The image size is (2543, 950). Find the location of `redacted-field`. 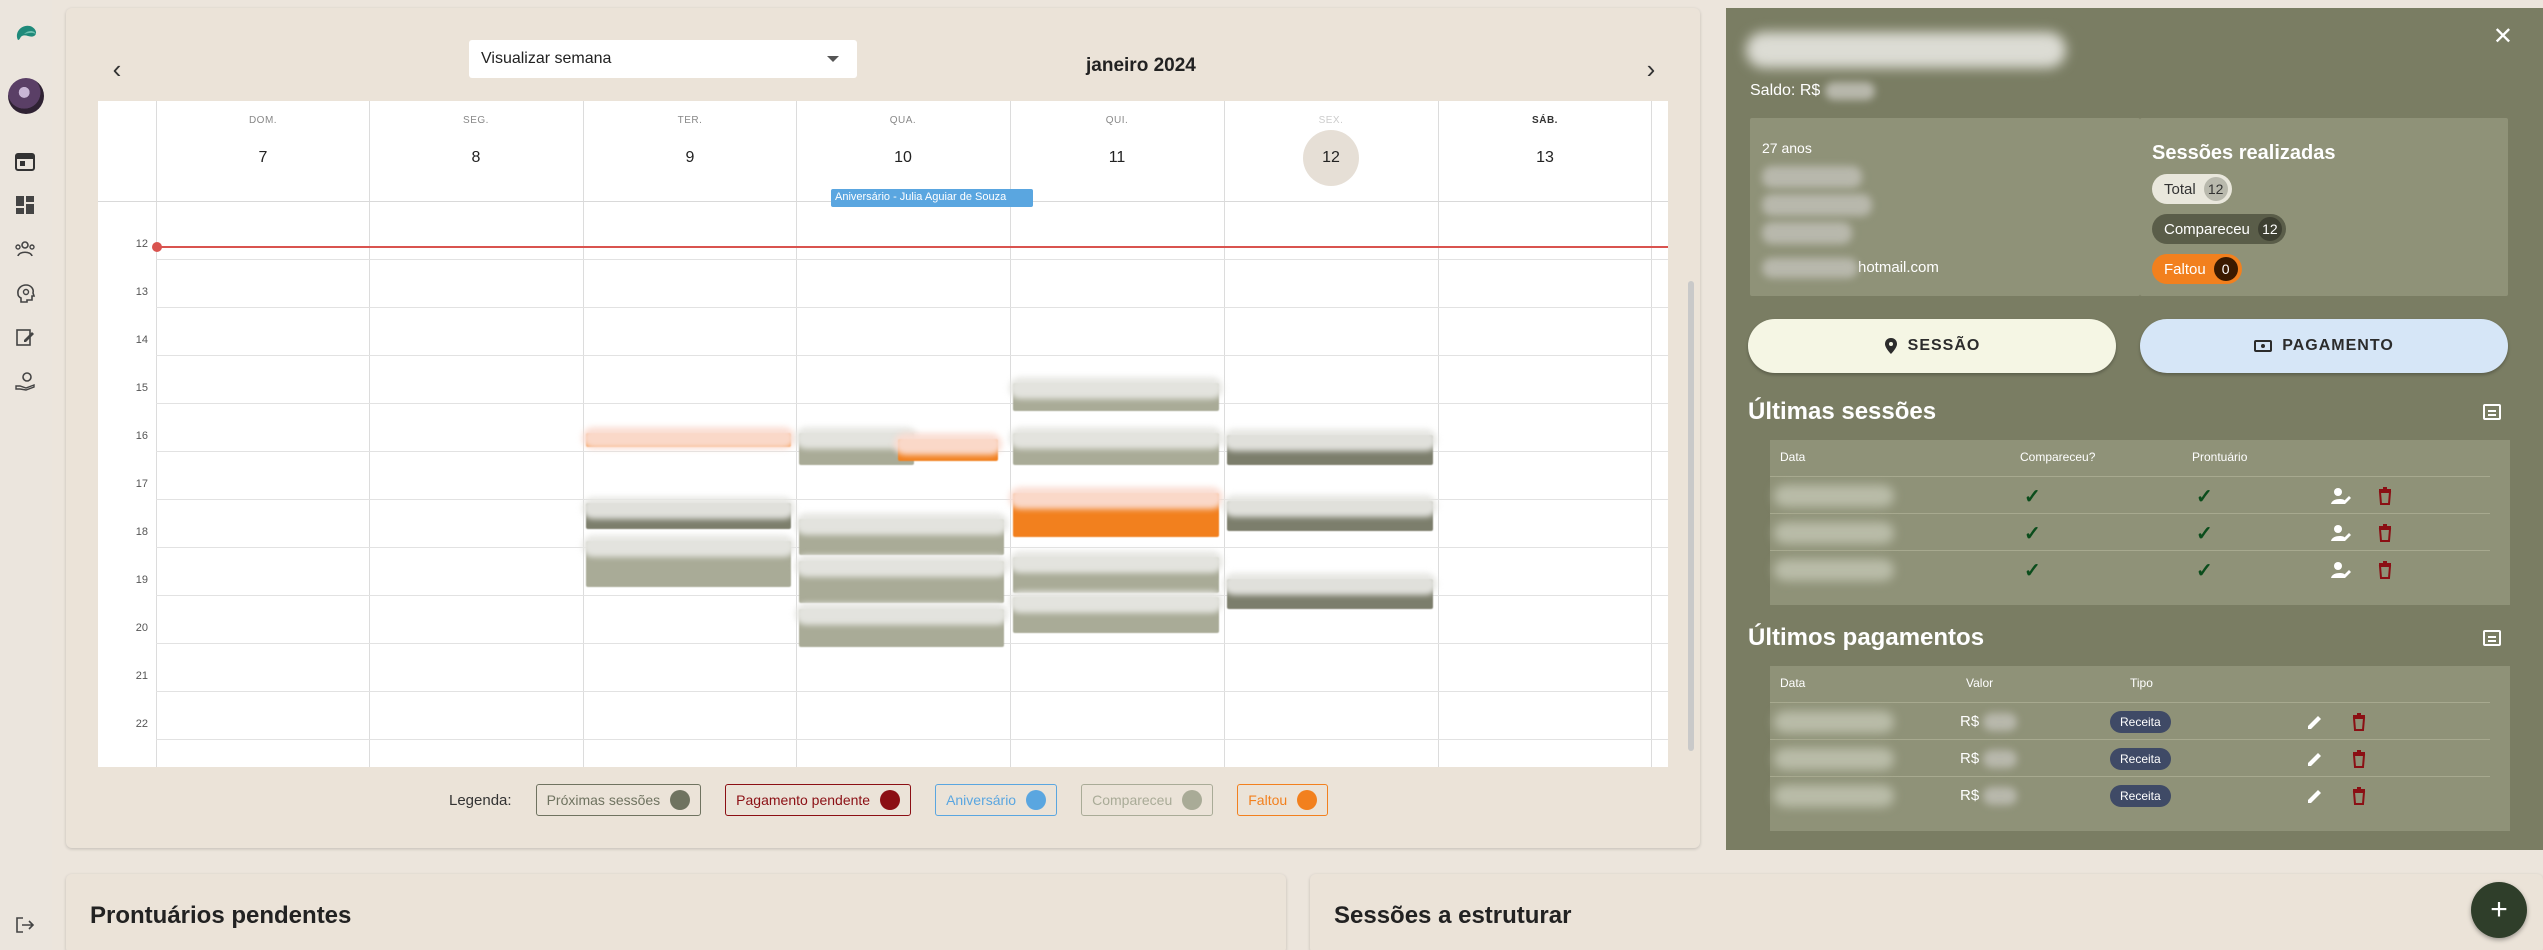

redacted-field is located at coordinates (1807, 233).